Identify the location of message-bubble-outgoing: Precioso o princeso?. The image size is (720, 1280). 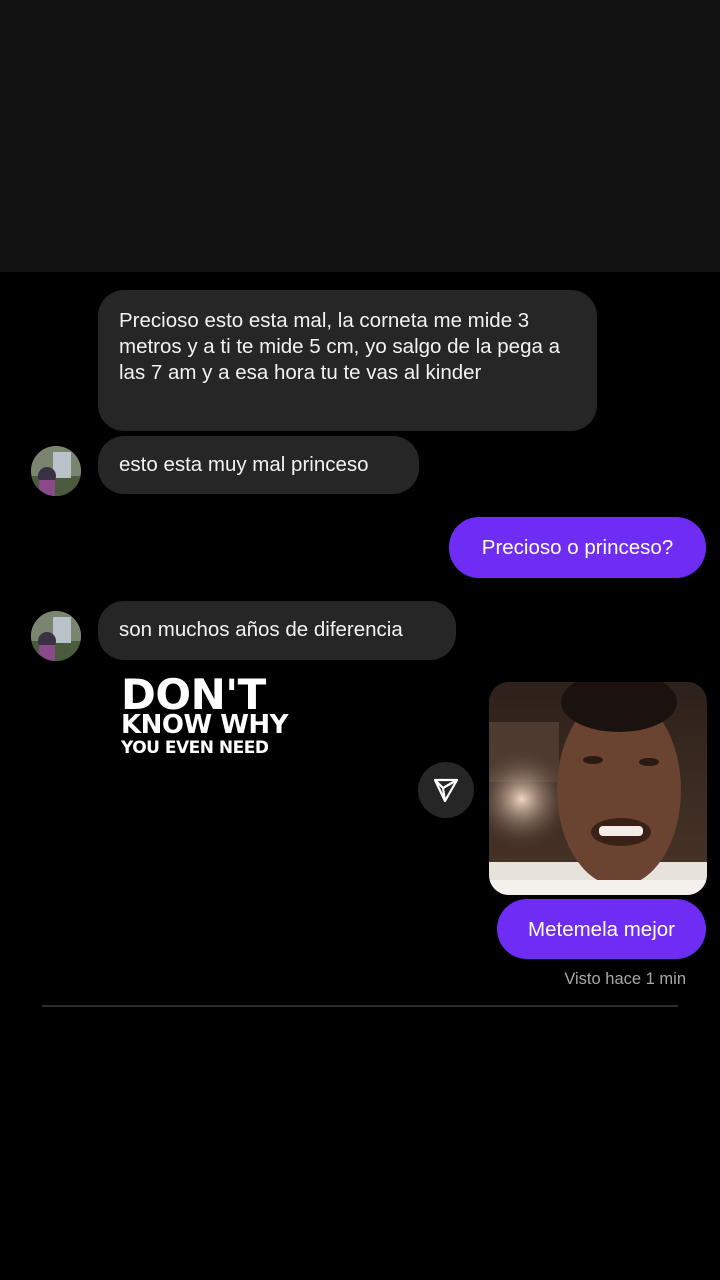
(577, 547).